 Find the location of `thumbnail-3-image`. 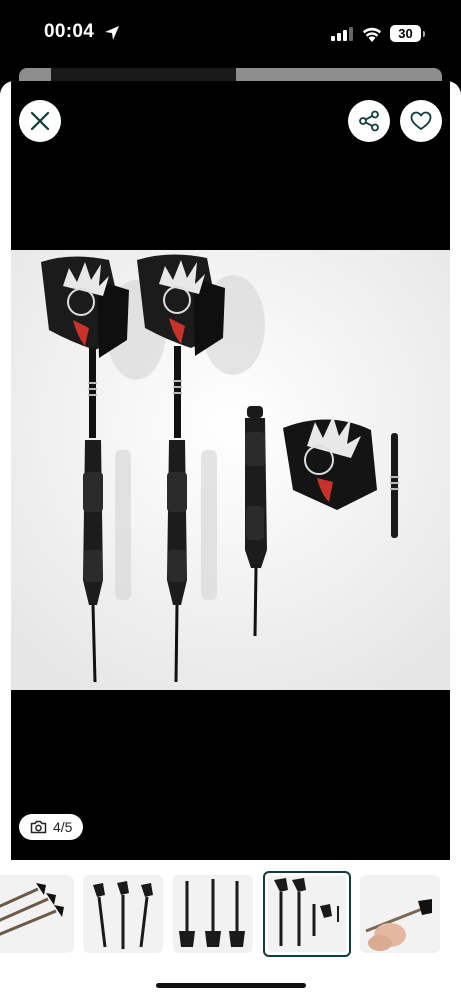

thumbnail-3-image is located at coordinates (212, 913).